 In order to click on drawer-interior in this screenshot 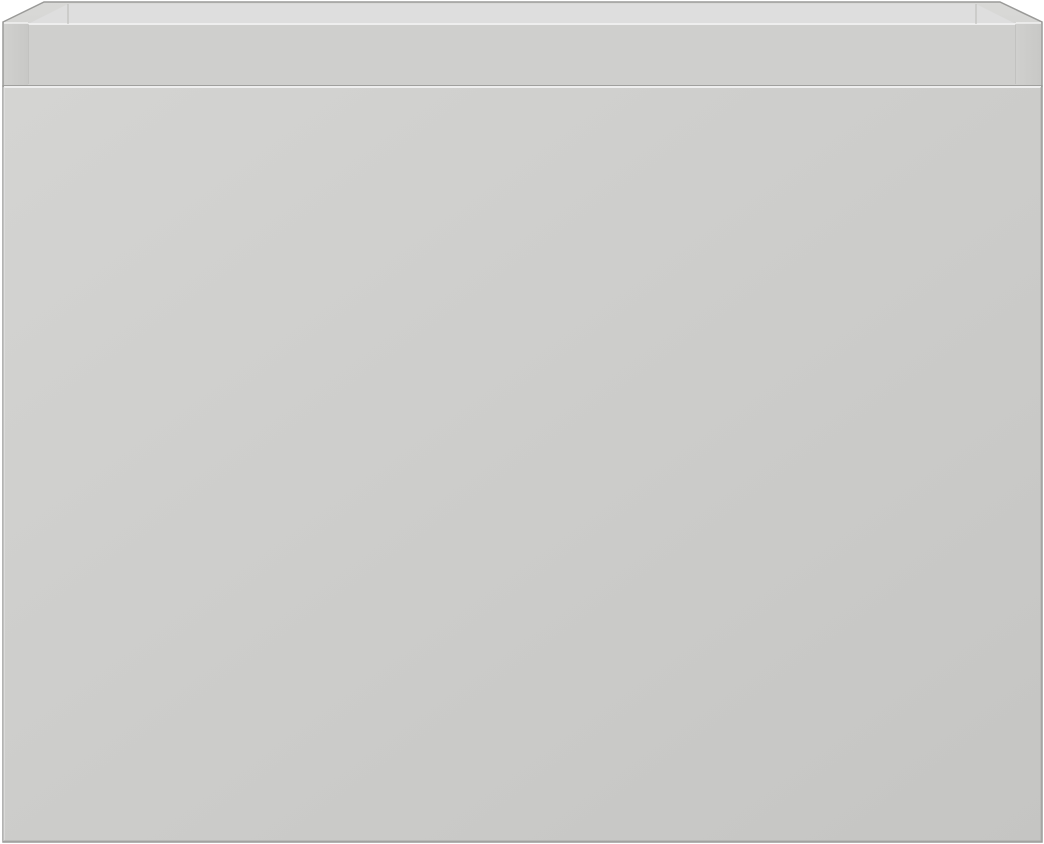, I will do `click(522, 44)`.